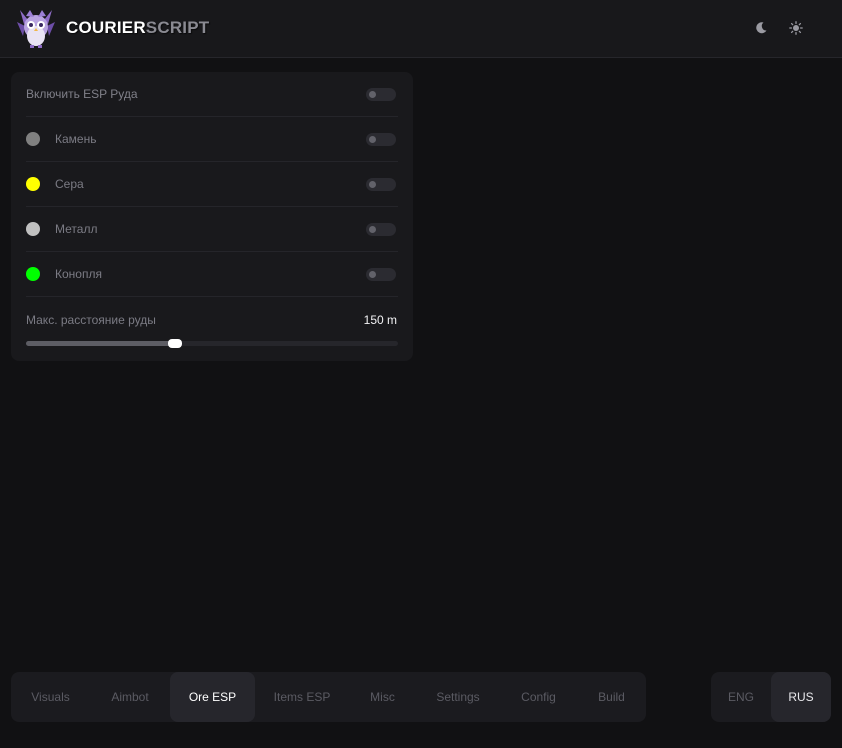 The width and height of the screenshot is (842, 748). What do you see at coordinates (458, 697) in the screenshot?
I see `tab-settings: Settings` at bounding box center [458, 697].